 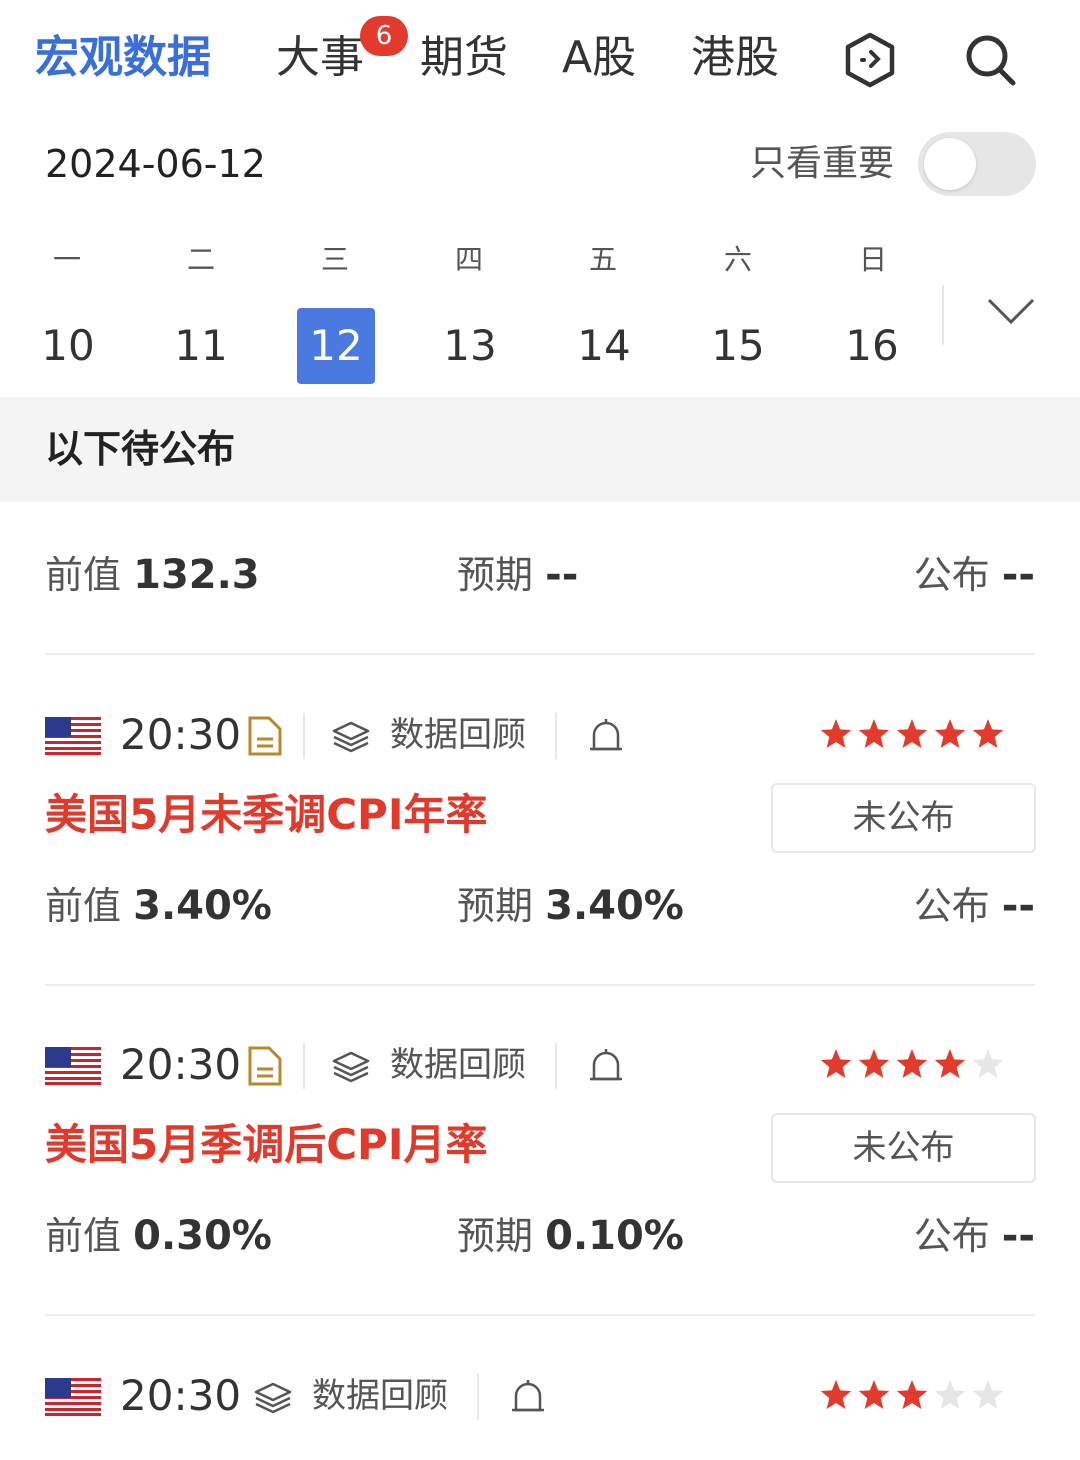 What do you see at coordinates (123, 58) in the screenshot?
I see `tab-macro-data: 宏观数据` at bounding box center [123, 58].